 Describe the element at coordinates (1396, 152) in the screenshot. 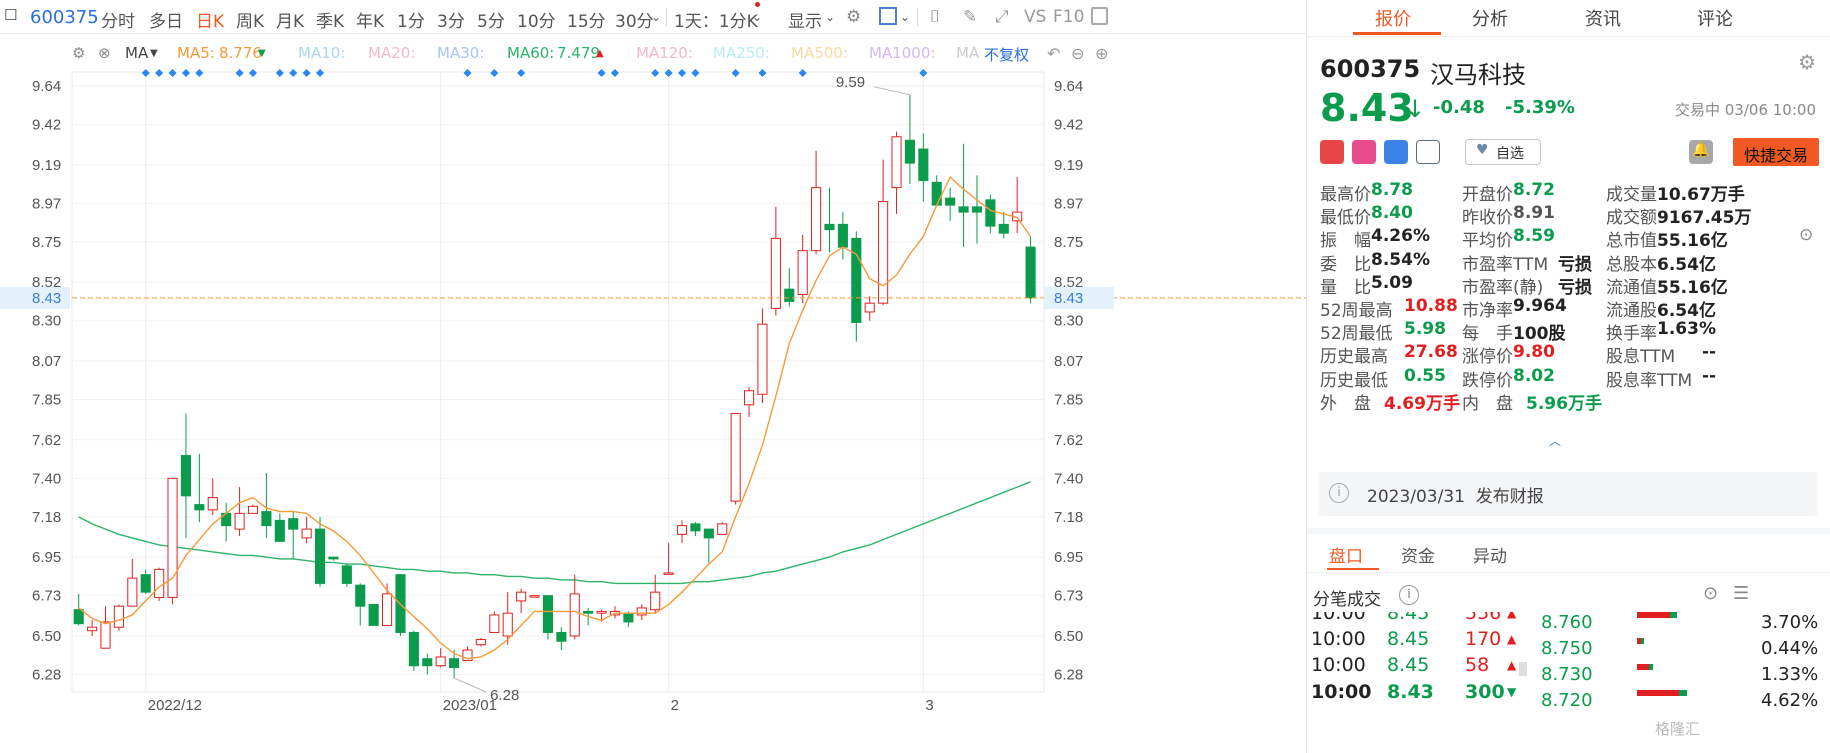

I see `tag-icon` at that location.